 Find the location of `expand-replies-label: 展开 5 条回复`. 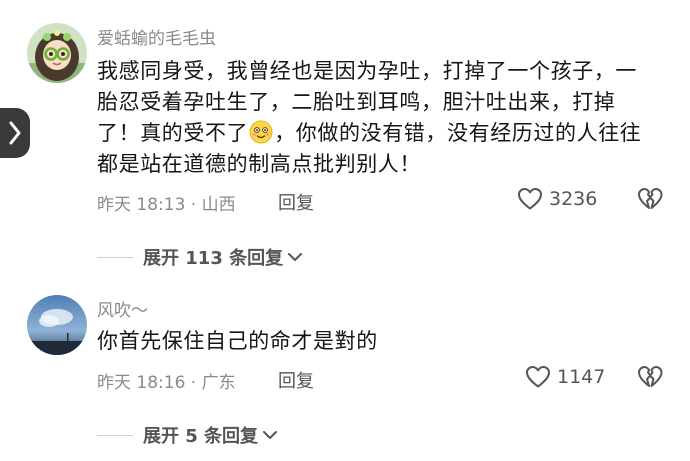

expand-replies-label: 展开 5 条回复 is located at coordinates (201, 436).